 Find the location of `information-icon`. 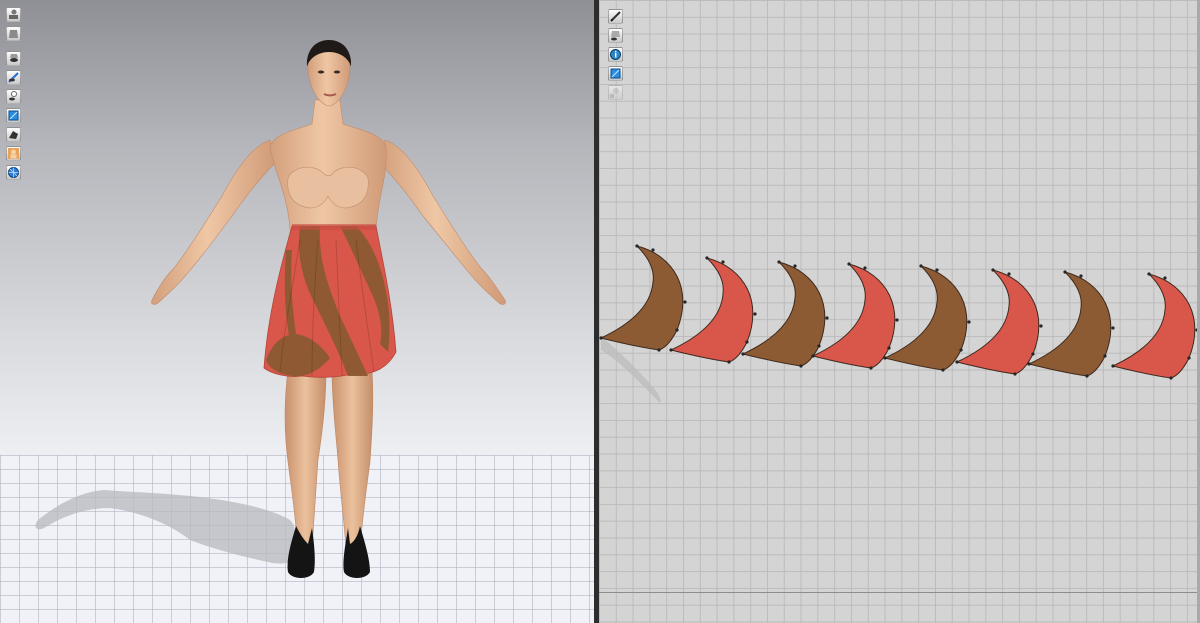

information-icon is located at coordinates (615, 54).